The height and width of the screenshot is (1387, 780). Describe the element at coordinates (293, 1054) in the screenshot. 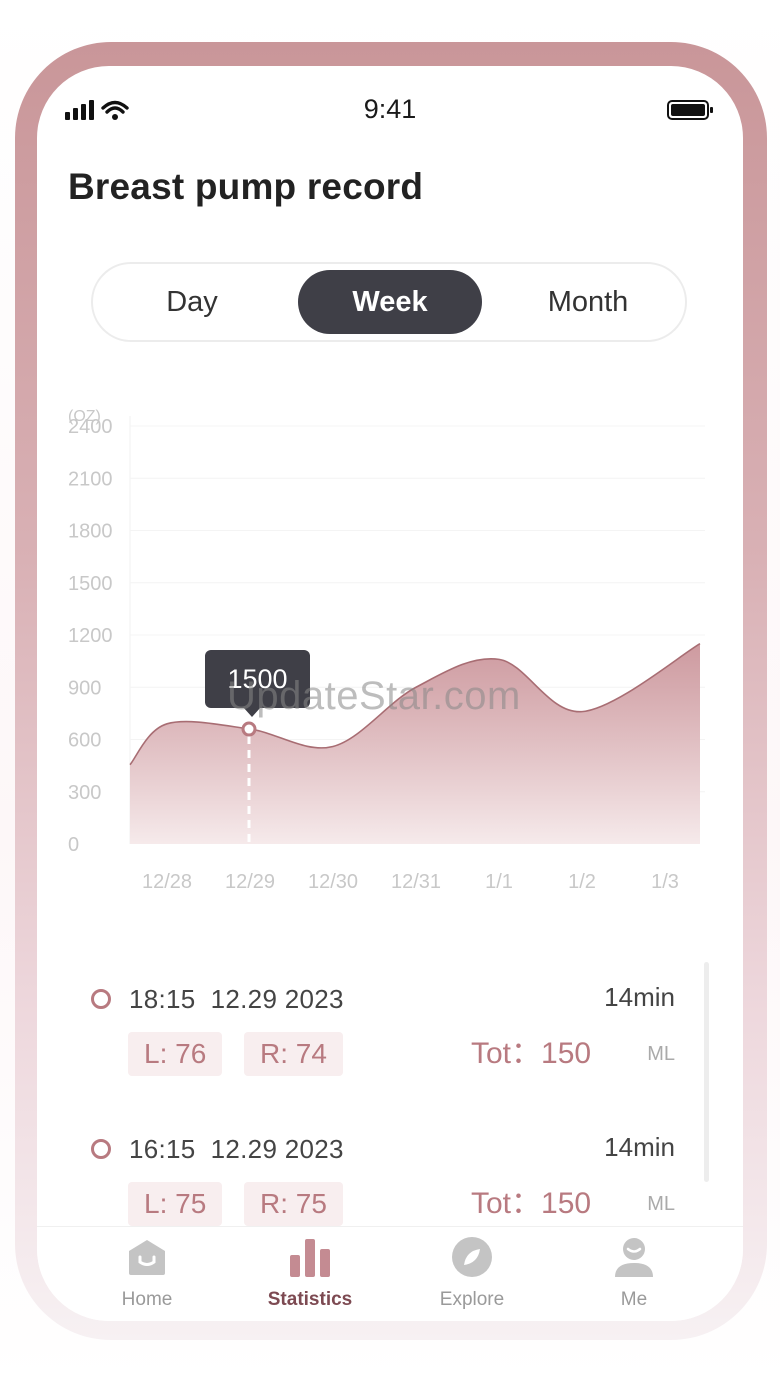

I see `record-right-badge: R: 74` at that location.